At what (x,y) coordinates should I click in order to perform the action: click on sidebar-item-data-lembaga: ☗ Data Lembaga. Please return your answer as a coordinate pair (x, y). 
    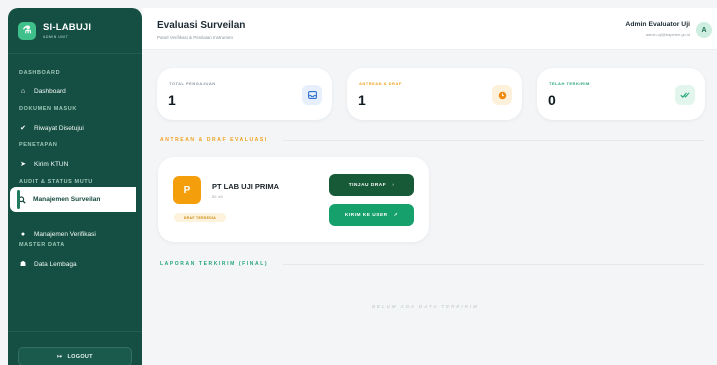
    Looking at the image, I should click on (48, 264).